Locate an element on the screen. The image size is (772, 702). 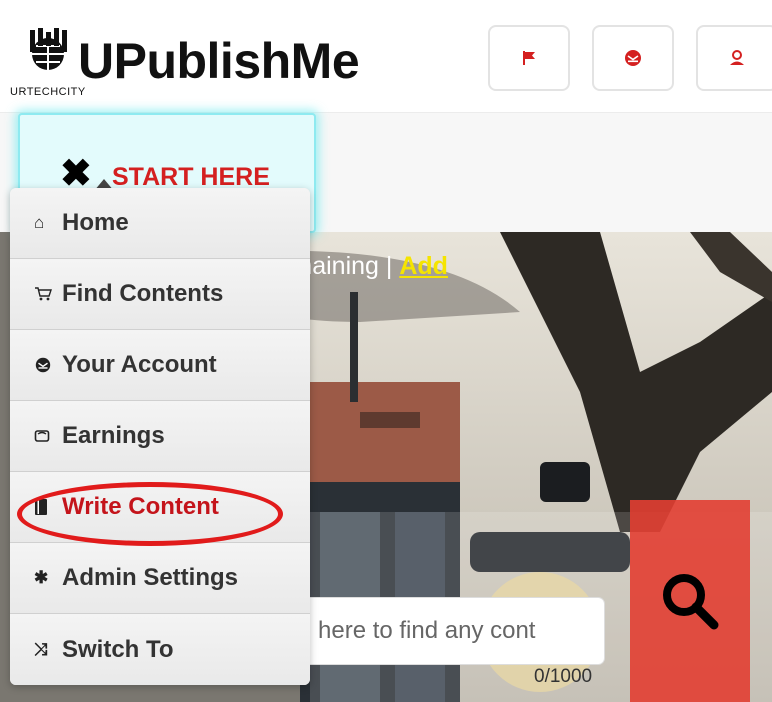
menu-item-home: ⌂ Home is located at coordinates (160, 223).